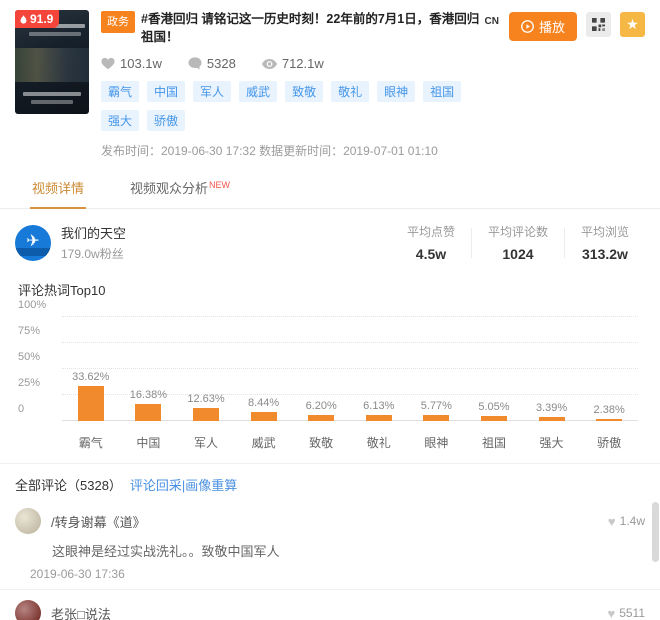 The image size is (660, 620). I want to click on keyword-tag: 致敬, so click(304, 91).